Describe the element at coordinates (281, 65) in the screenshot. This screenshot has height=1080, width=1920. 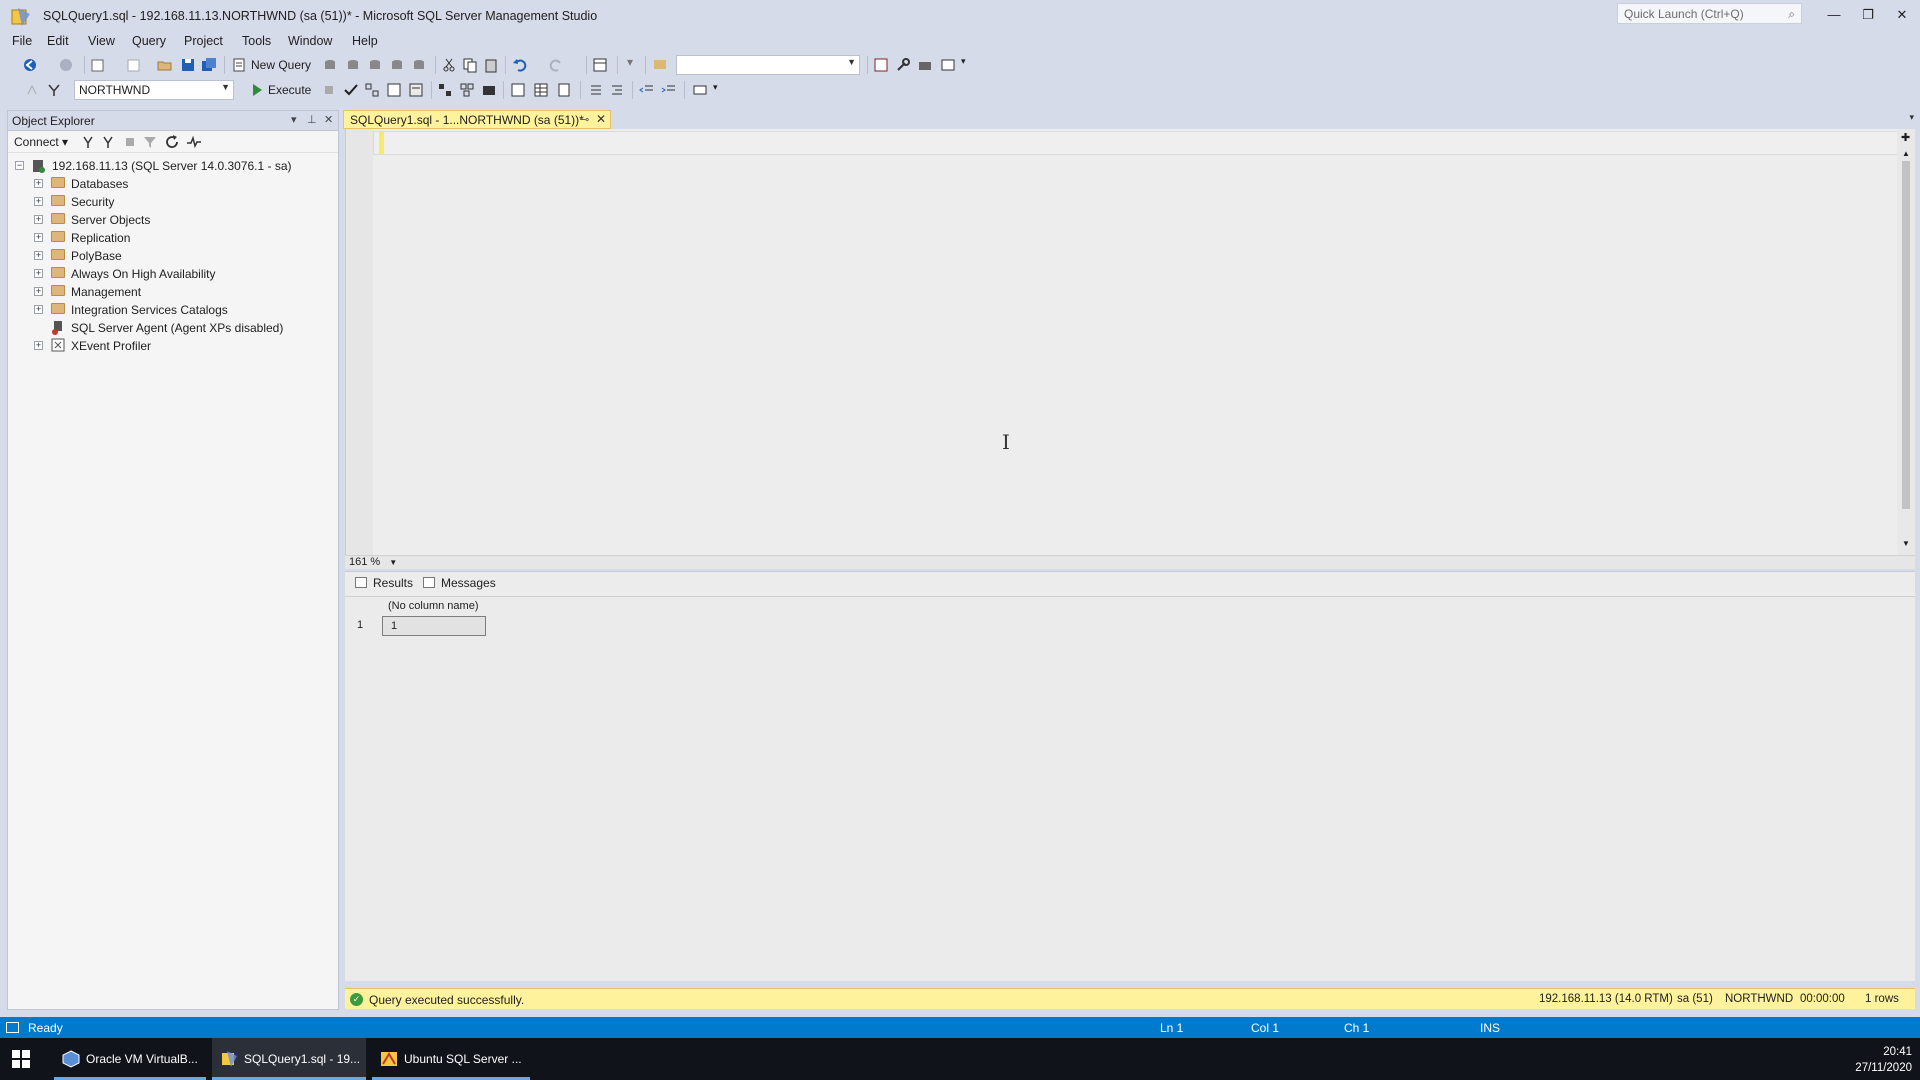
I see `new-query-button: New Query` at that location.